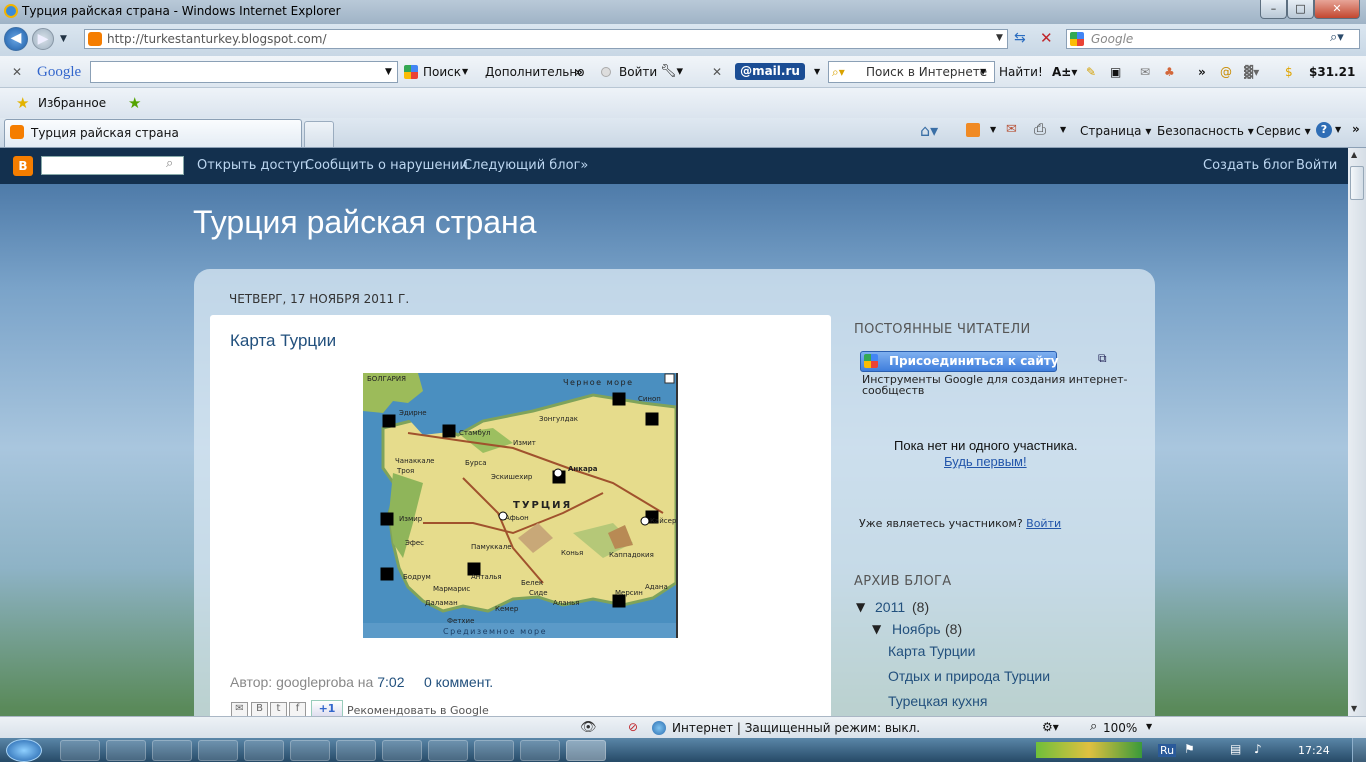  Describe the element at coordinates (1040, 129) in the screenshot. I see `print-icon: ⎙` at that location.